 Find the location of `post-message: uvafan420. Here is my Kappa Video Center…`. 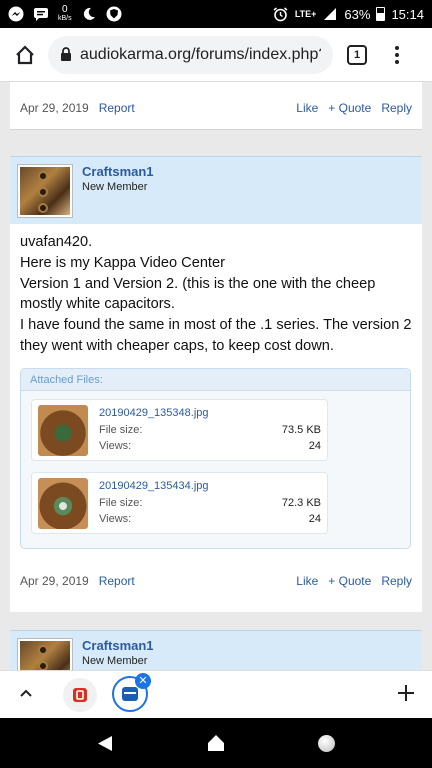

post-message: uvafan420. Here is my Kappa Video Center… is located at coordinates (217, 294).